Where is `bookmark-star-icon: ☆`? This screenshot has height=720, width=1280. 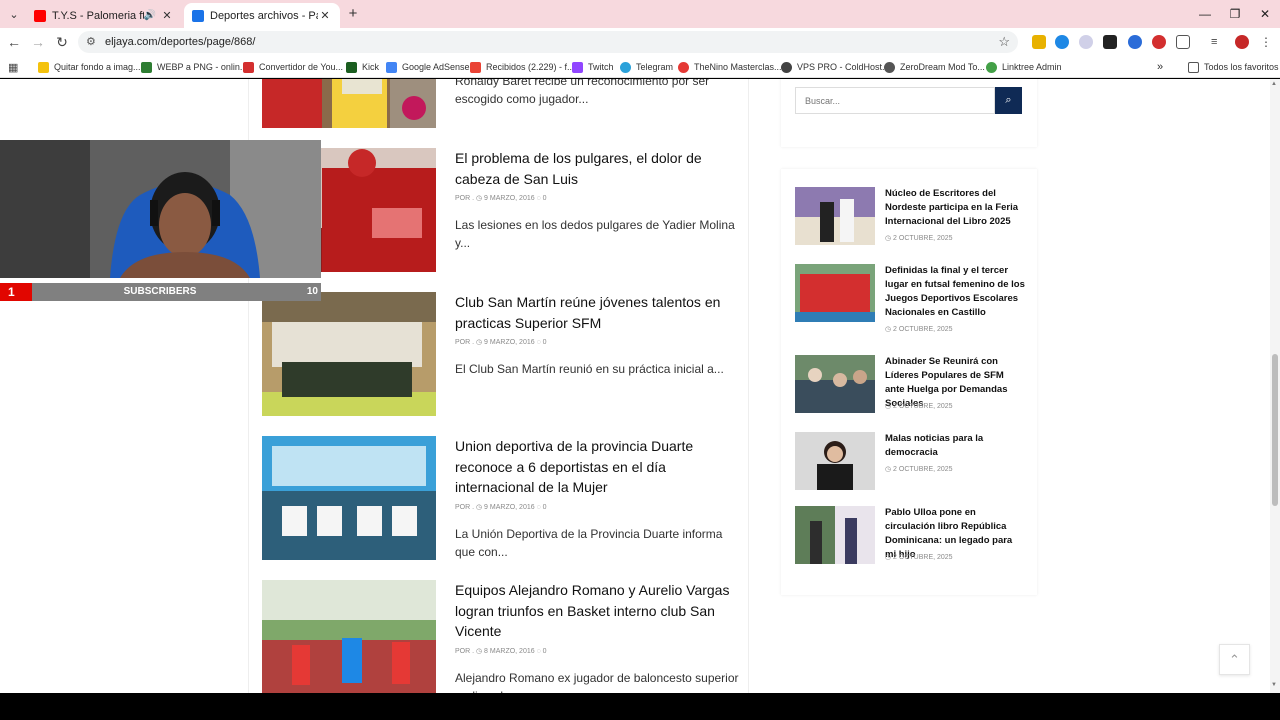
bookmark-star-icon: ☆ is located at coordinates (1004, 42).